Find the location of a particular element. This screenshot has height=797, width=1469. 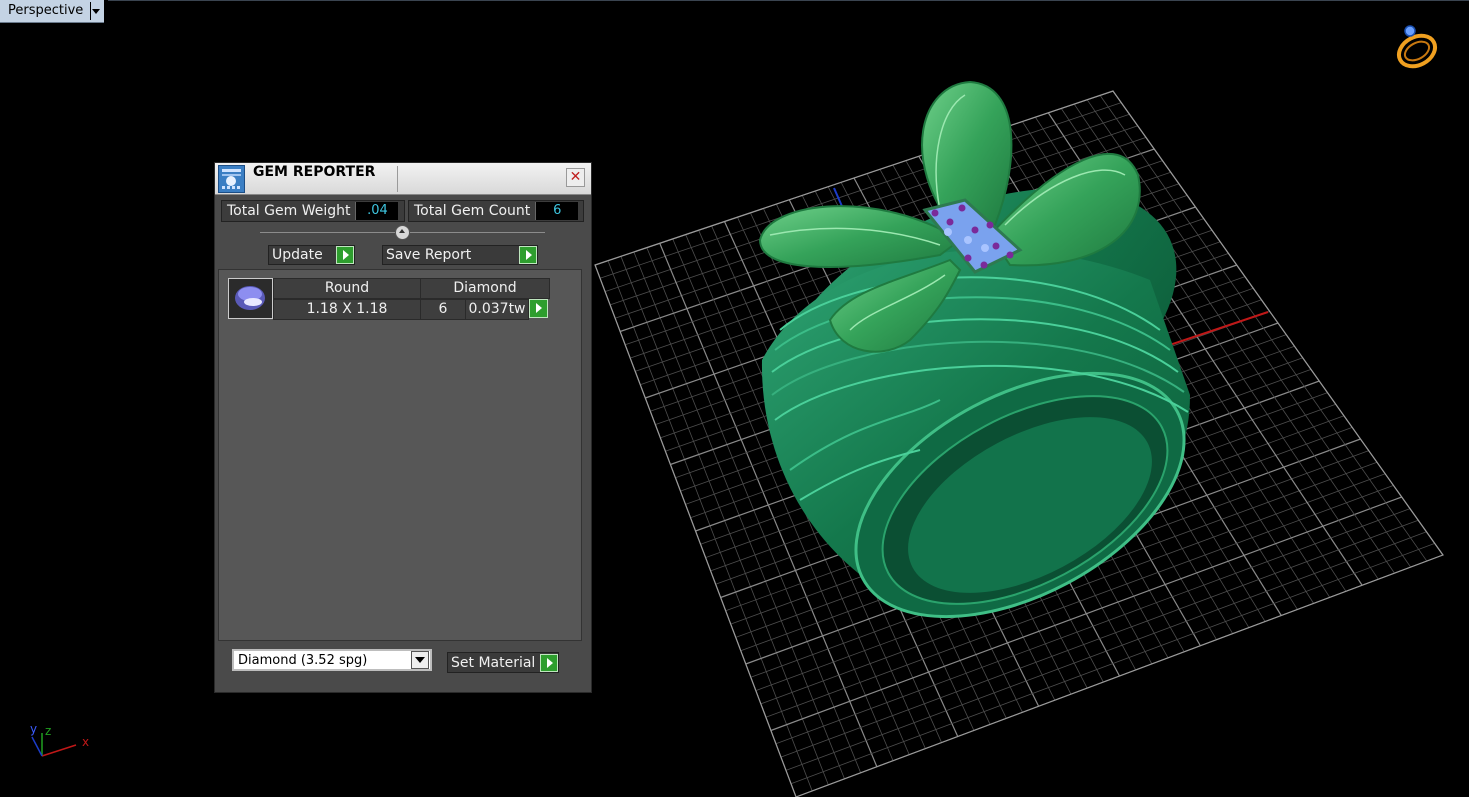

gem-select-arrow-icon is located at coordinates (538, 308).